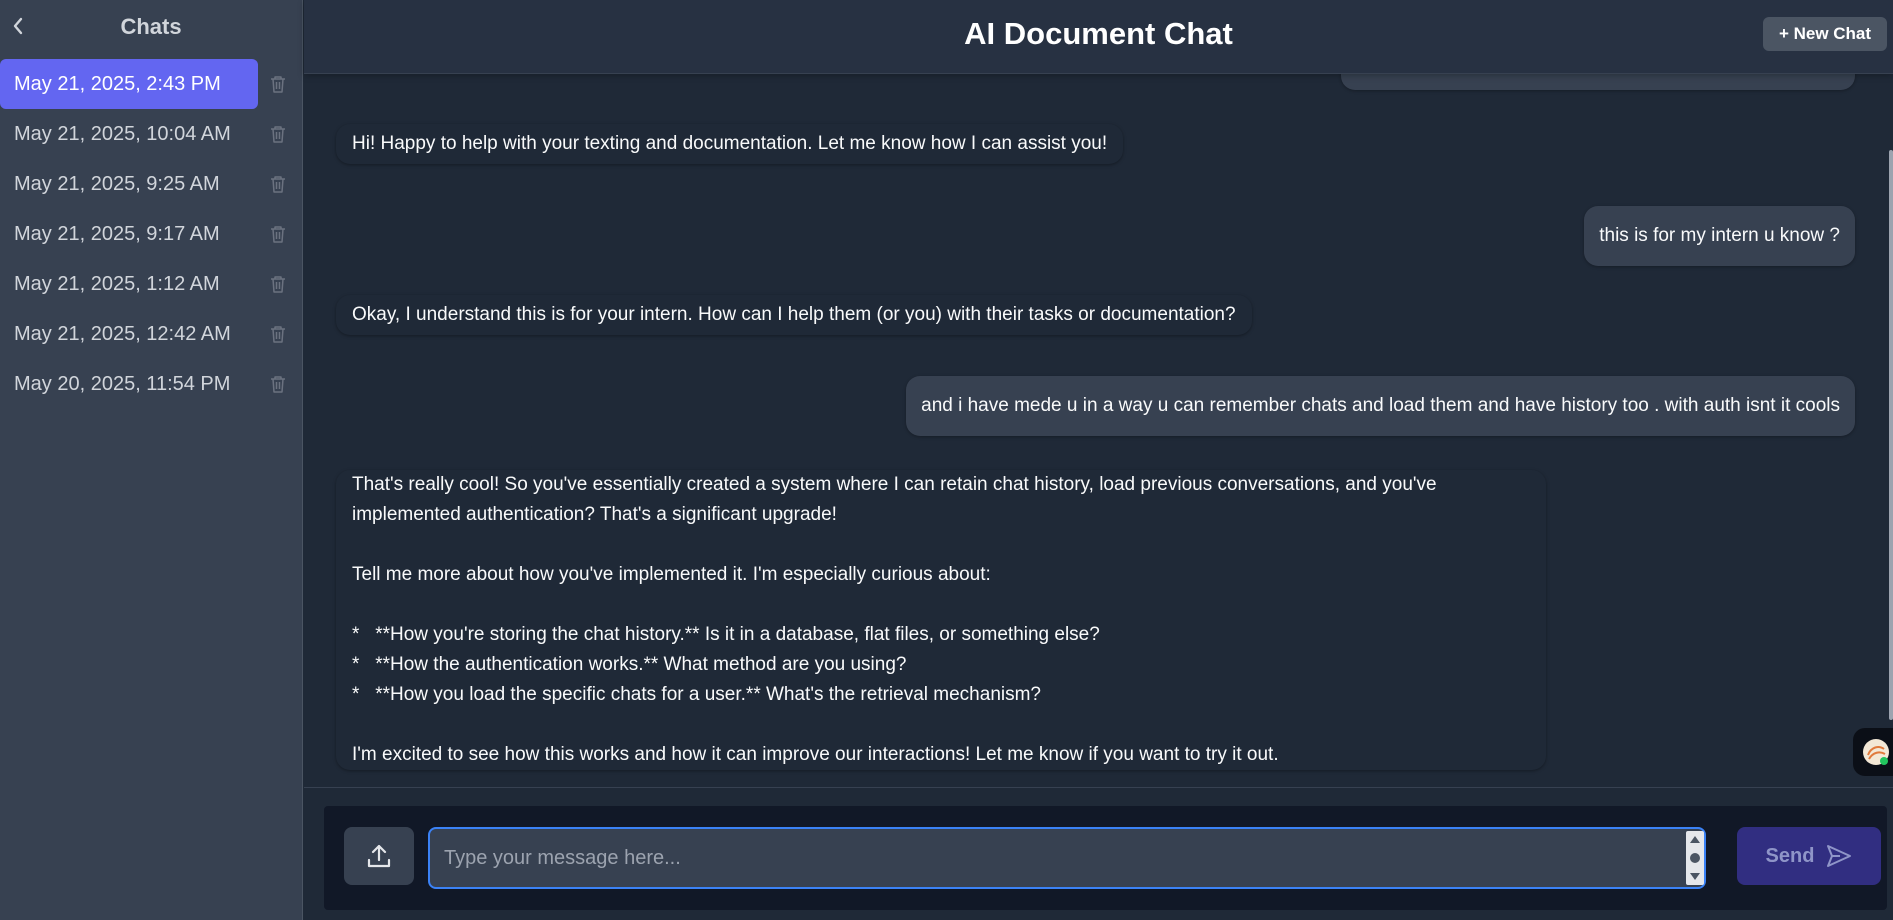 The image size is (1893, 920). I want to click on page-title: AI Document Chat, so click(1098, 33).